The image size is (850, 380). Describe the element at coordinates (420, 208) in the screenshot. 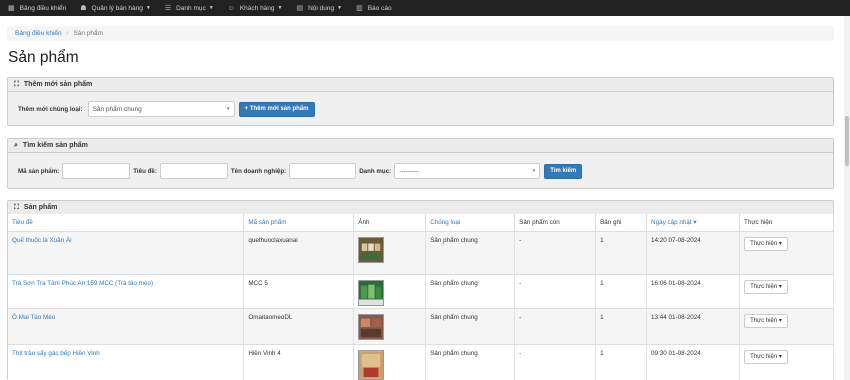

I see `product-list-header: ⛶ Sản phẩm` at that location.